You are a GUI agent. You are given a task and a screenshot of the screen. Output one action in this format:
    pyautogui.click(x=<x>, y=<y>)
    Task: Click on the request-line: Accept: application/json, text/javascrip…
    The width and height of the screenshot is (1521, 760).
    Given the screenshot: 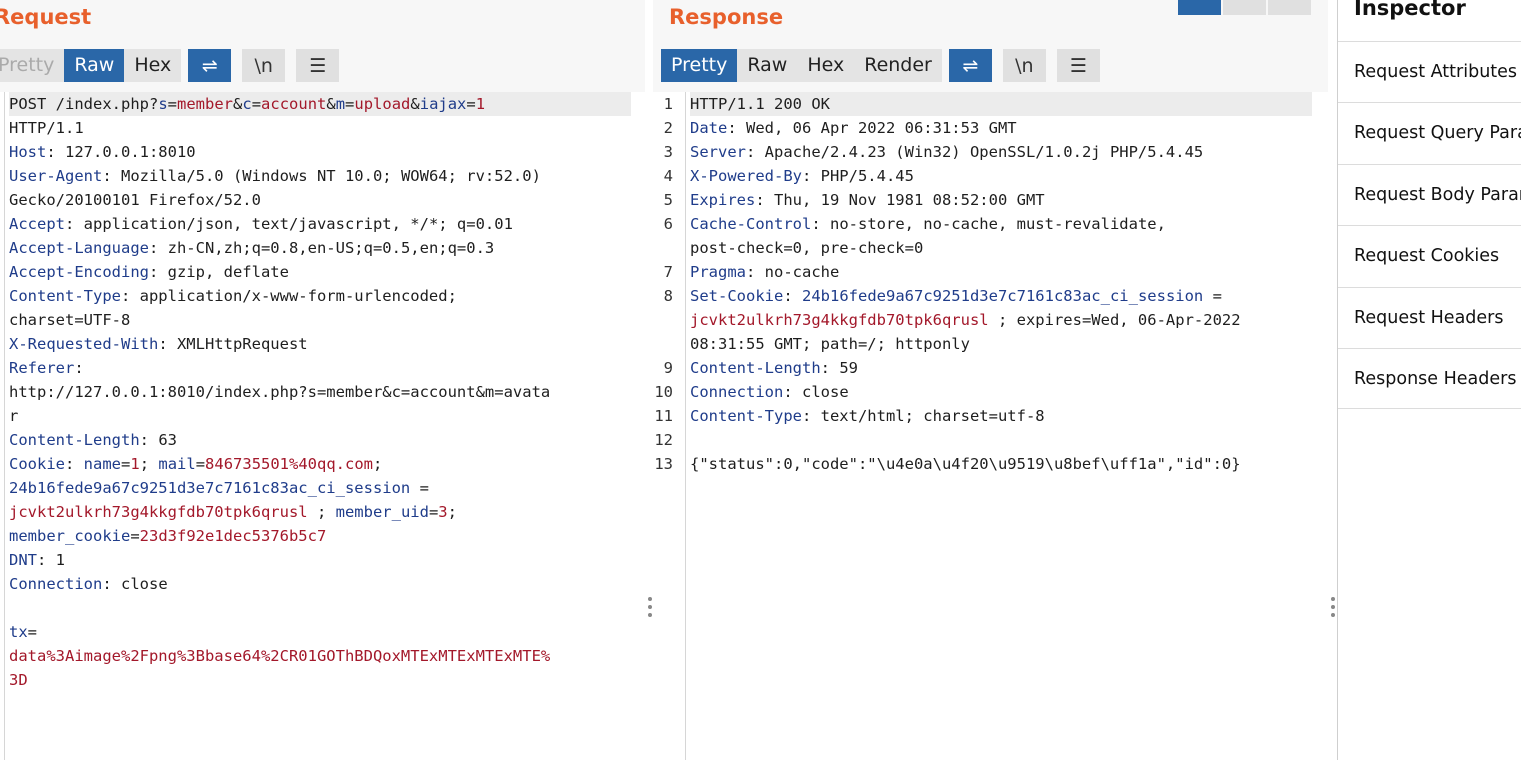 What is the action you would take?
    pyautogui.click(x=320, y=224)
    